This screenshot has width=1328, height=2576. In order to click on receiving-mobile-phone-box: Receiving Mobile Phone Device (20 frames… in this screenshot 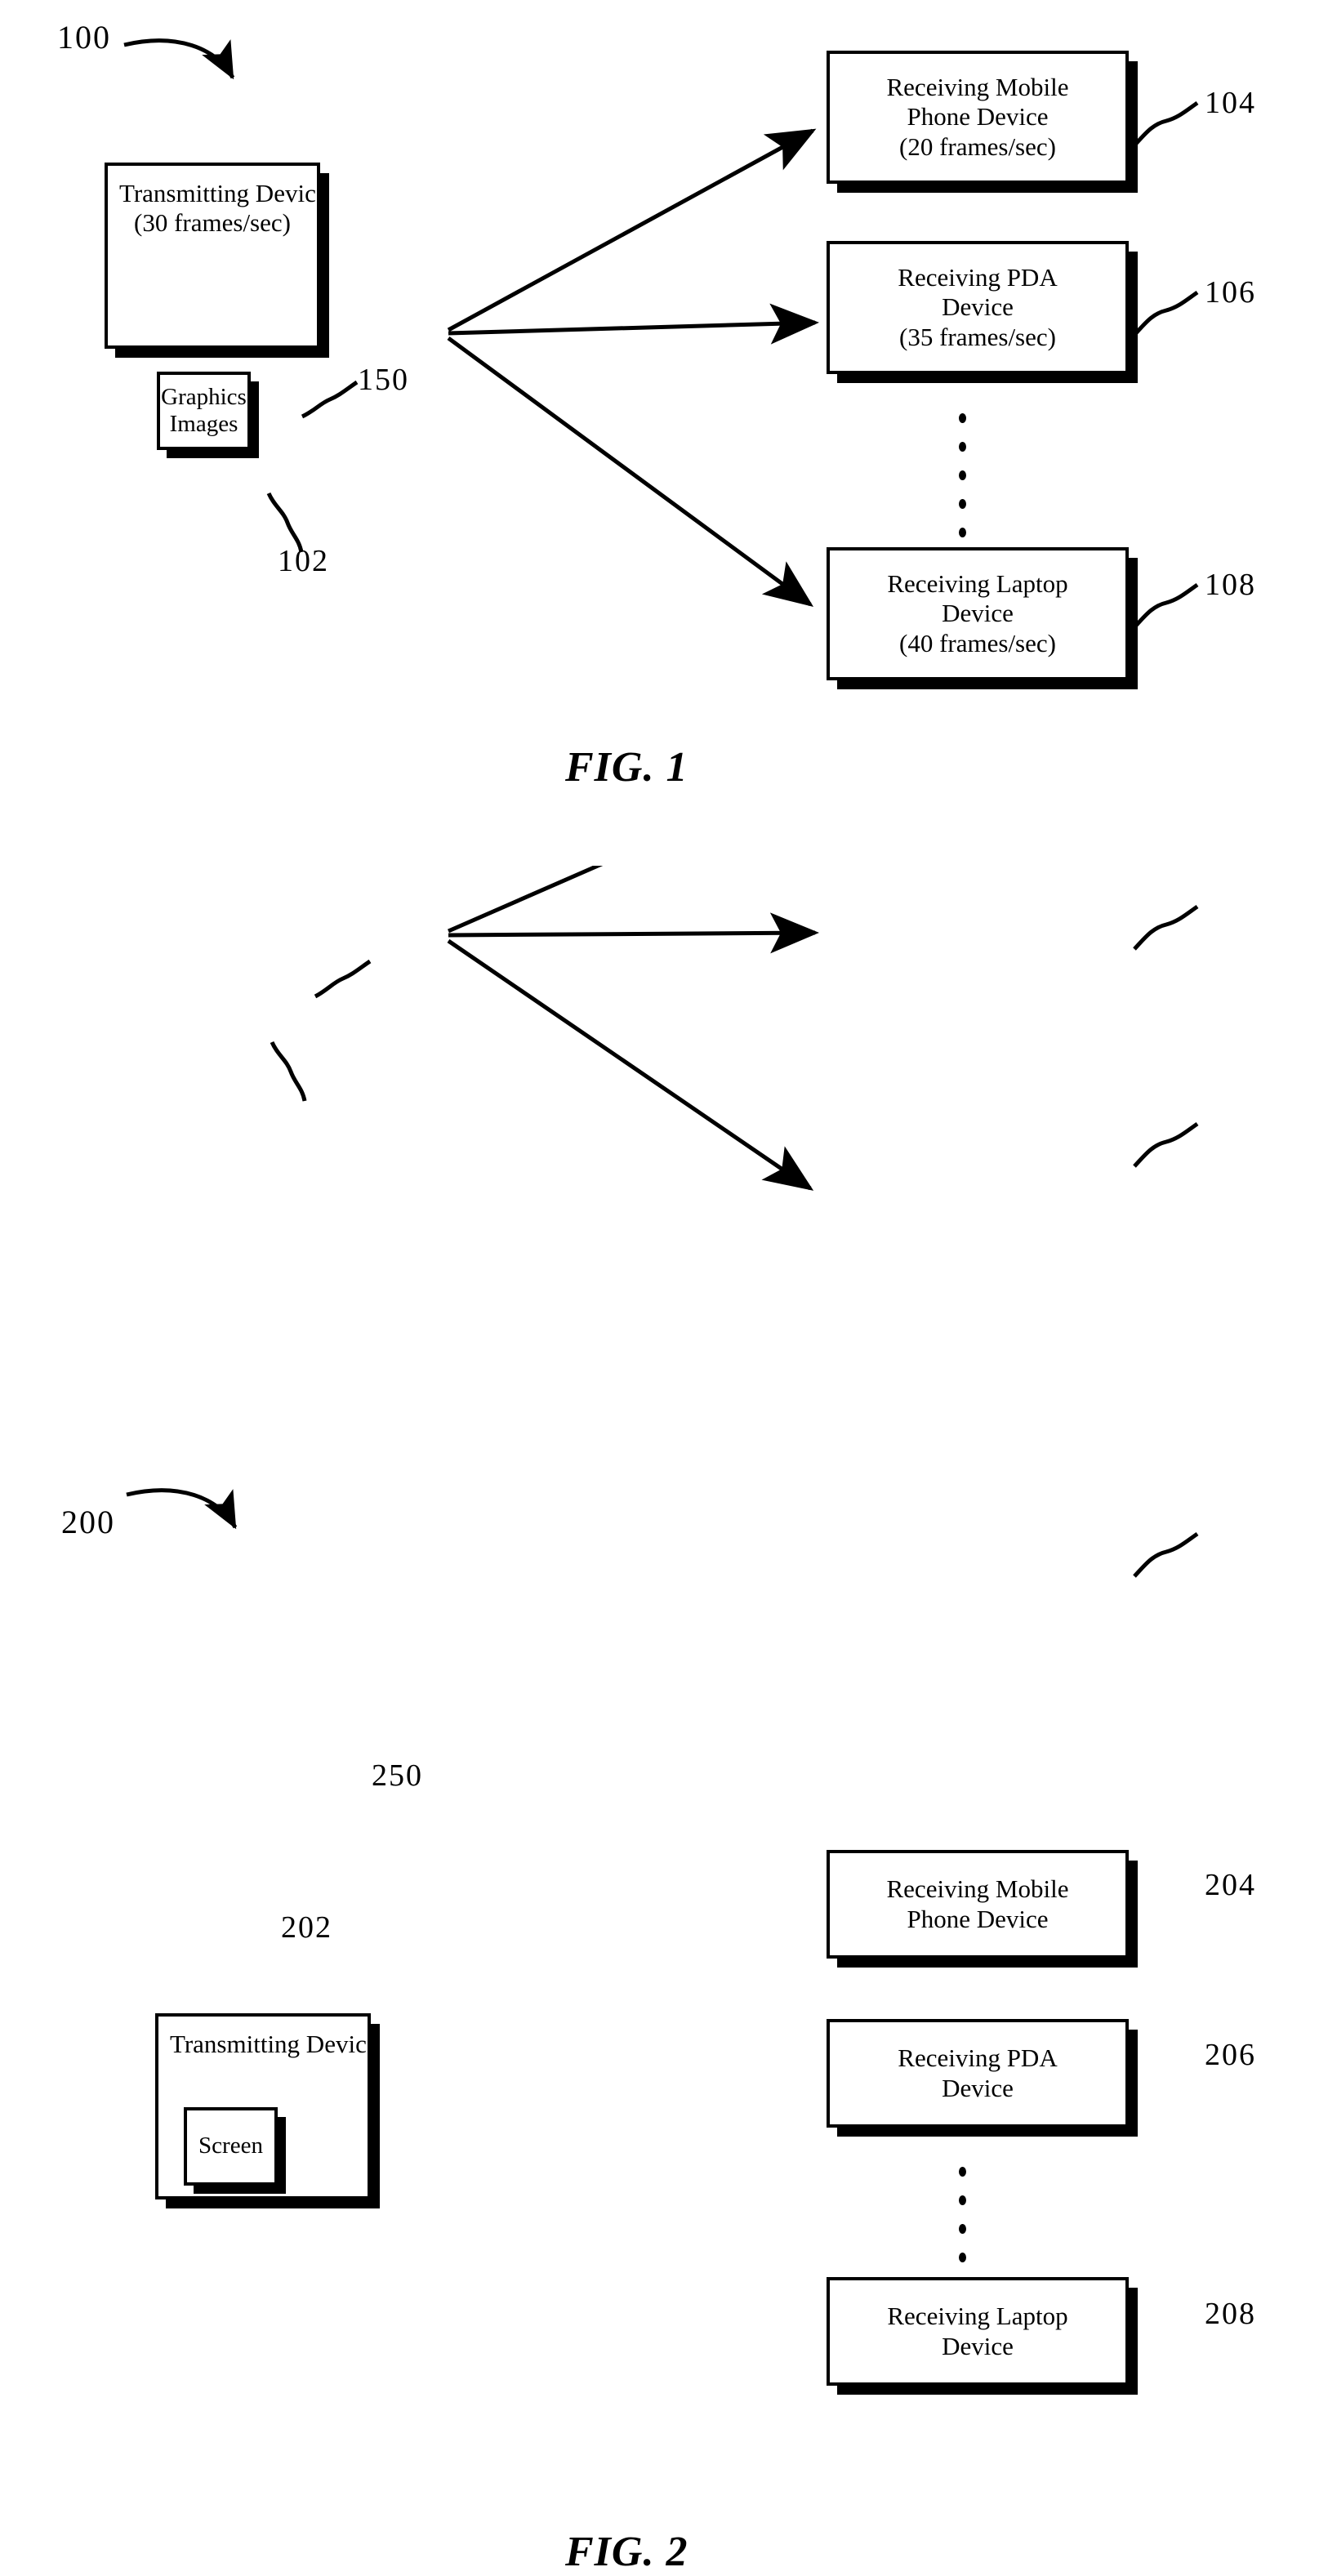, I will do `click(978, 117)`.